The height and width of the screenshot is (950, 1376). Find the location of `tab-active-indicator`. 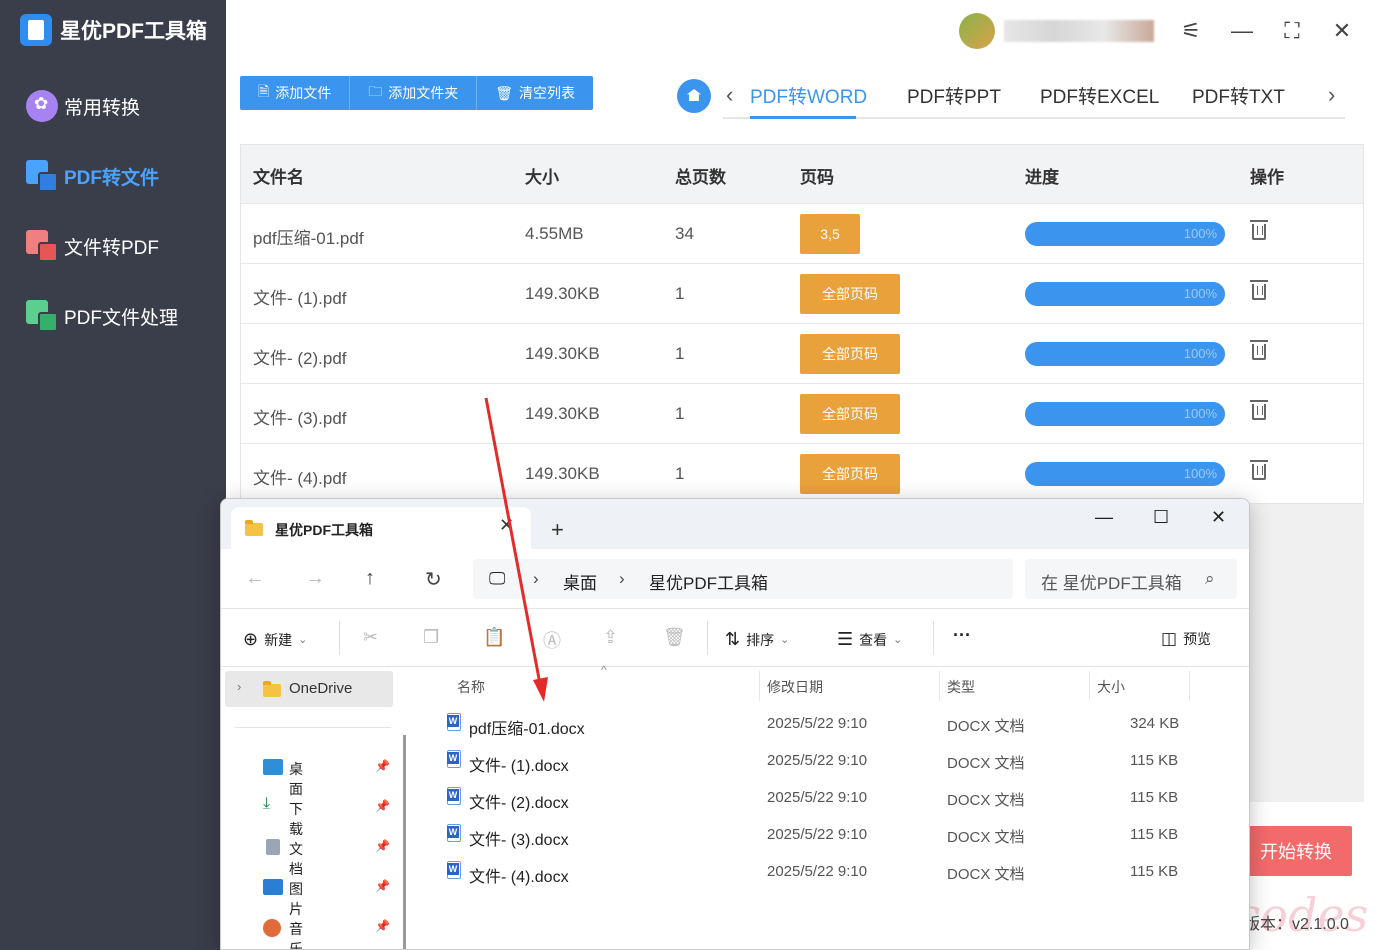

tab-active-indicator is located at coordinates (803, 117).